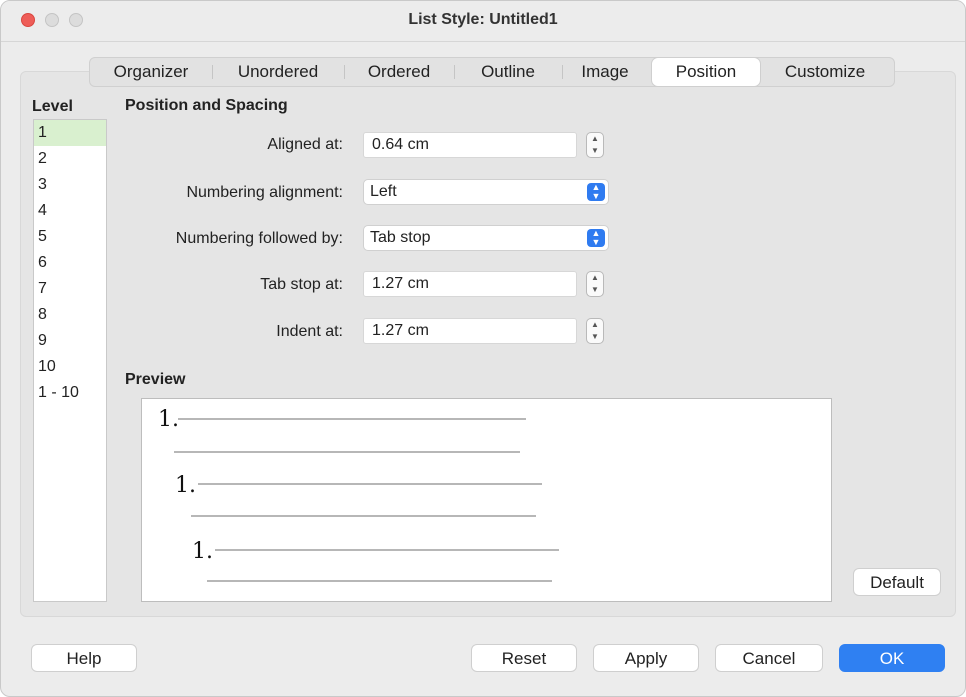 This screenshot has height=697, width=966. Describe the element at coordinates (383, 191) in the screenshot. I see `numbering-alignment-value: Left` at that location.